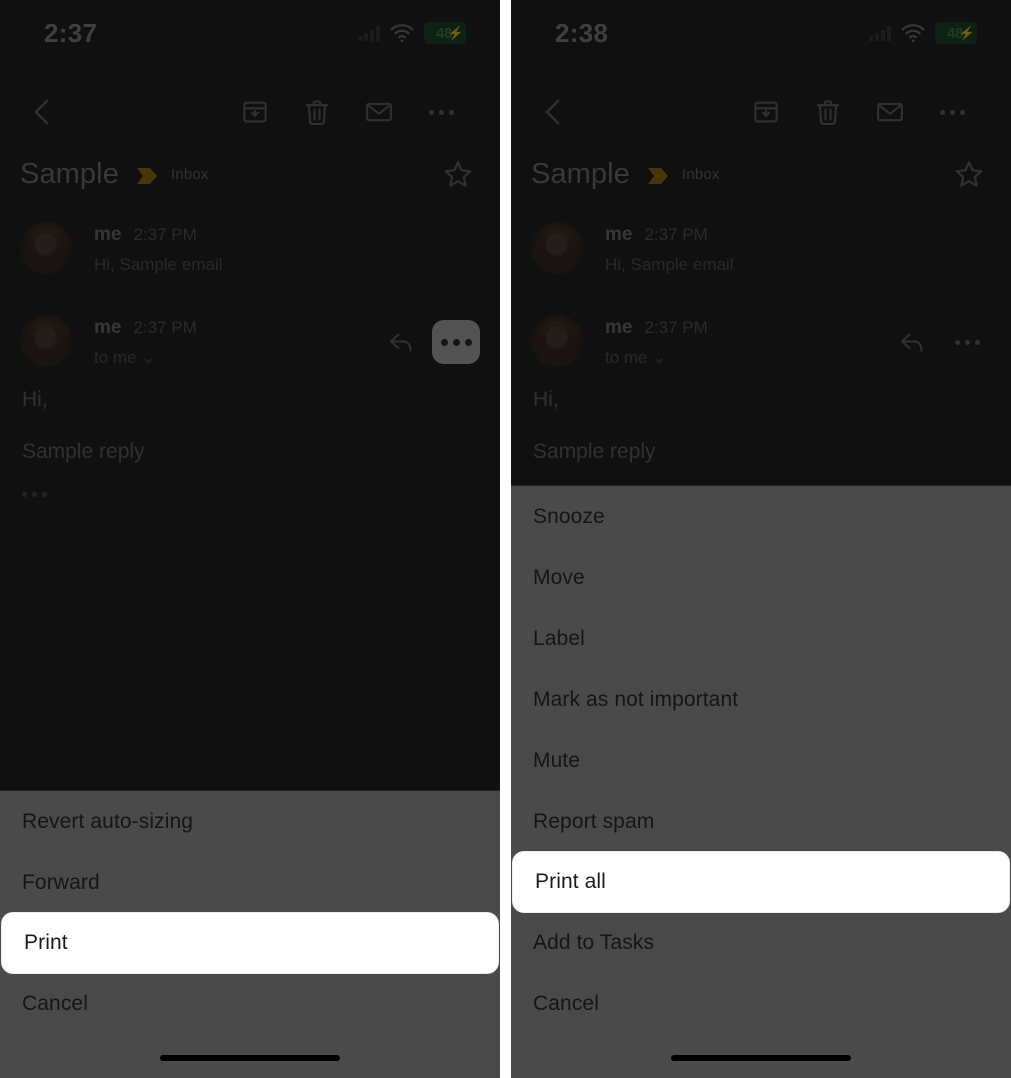 Image resolution: width=1011 pixels, height=1078 pixels. I want to click on sheet-item-label: Label, so click(761, 638).